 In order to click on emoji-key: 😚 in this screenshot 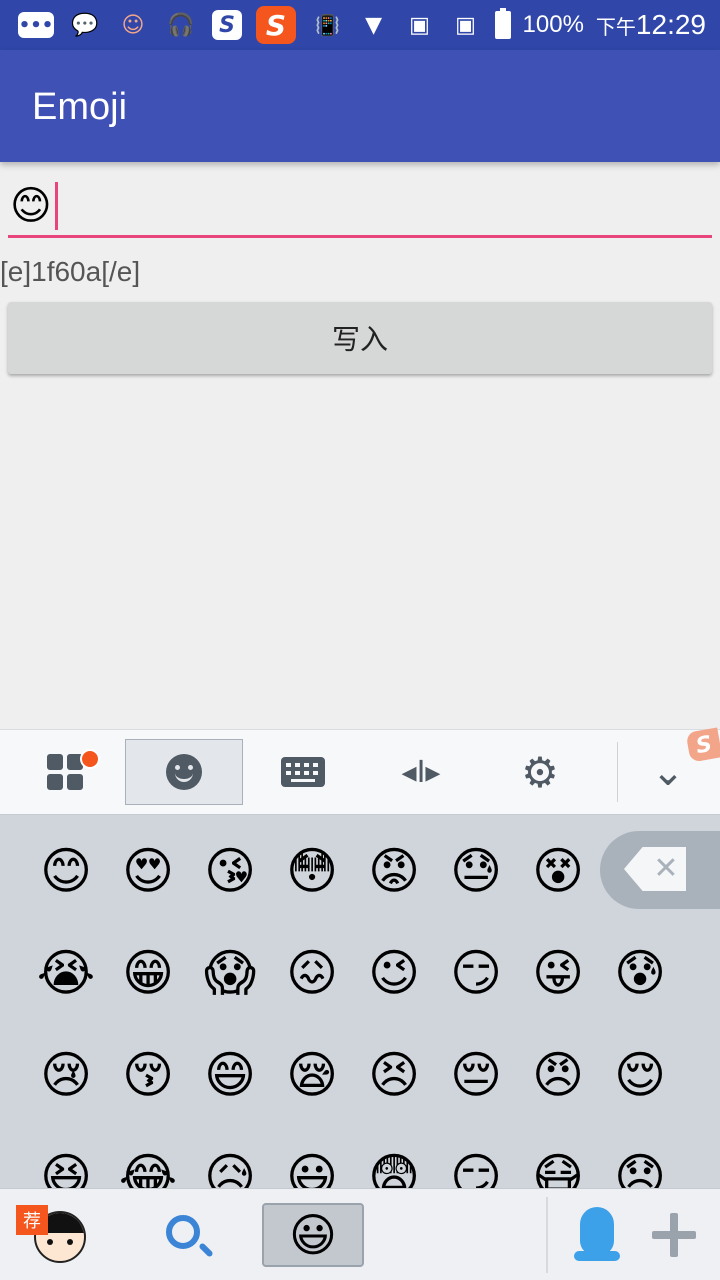, I will do `click(148, 1075)`.